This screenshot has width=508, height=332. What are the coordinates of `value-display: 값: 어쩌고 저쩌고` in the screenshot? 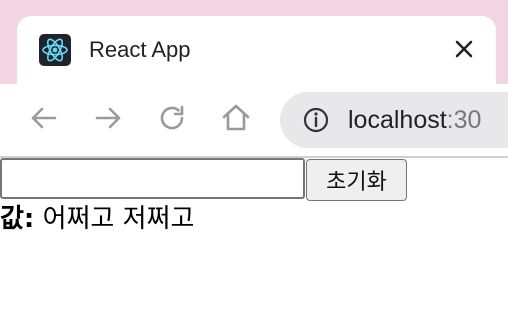 It's located at (97, 219).